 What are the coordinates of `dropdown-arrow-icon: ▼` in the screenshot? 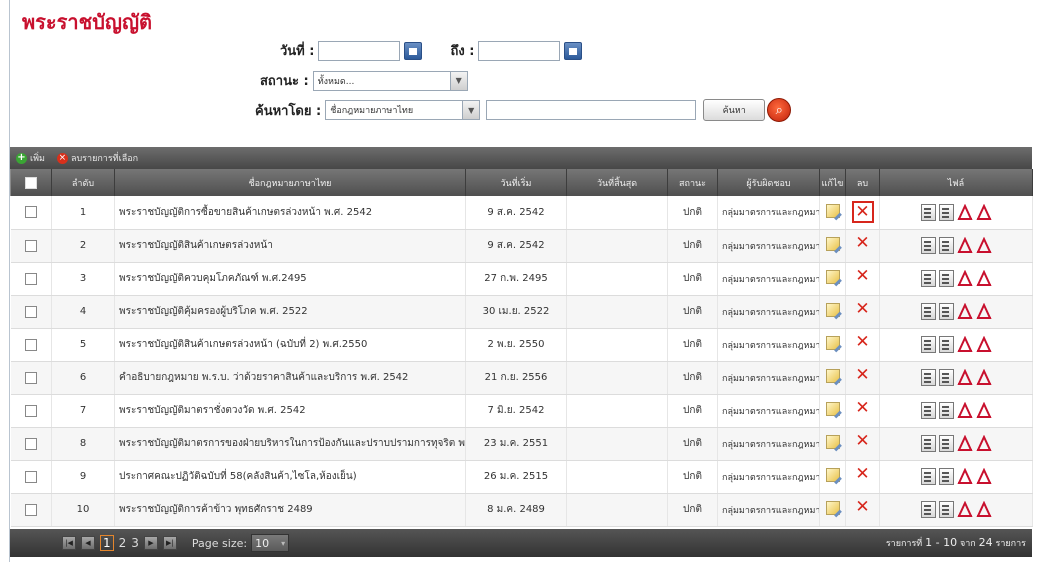 It's located at (458, 80).